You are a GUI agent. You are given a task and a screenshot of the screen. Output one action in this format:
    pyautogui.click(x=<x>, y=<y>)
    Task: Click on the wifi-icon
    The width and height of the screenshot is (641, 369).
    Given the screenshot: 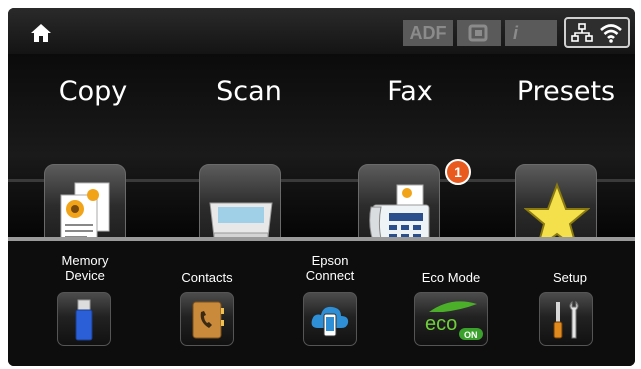 What is the action you would take?
    pyautogui.click(x=611, y=33)
    